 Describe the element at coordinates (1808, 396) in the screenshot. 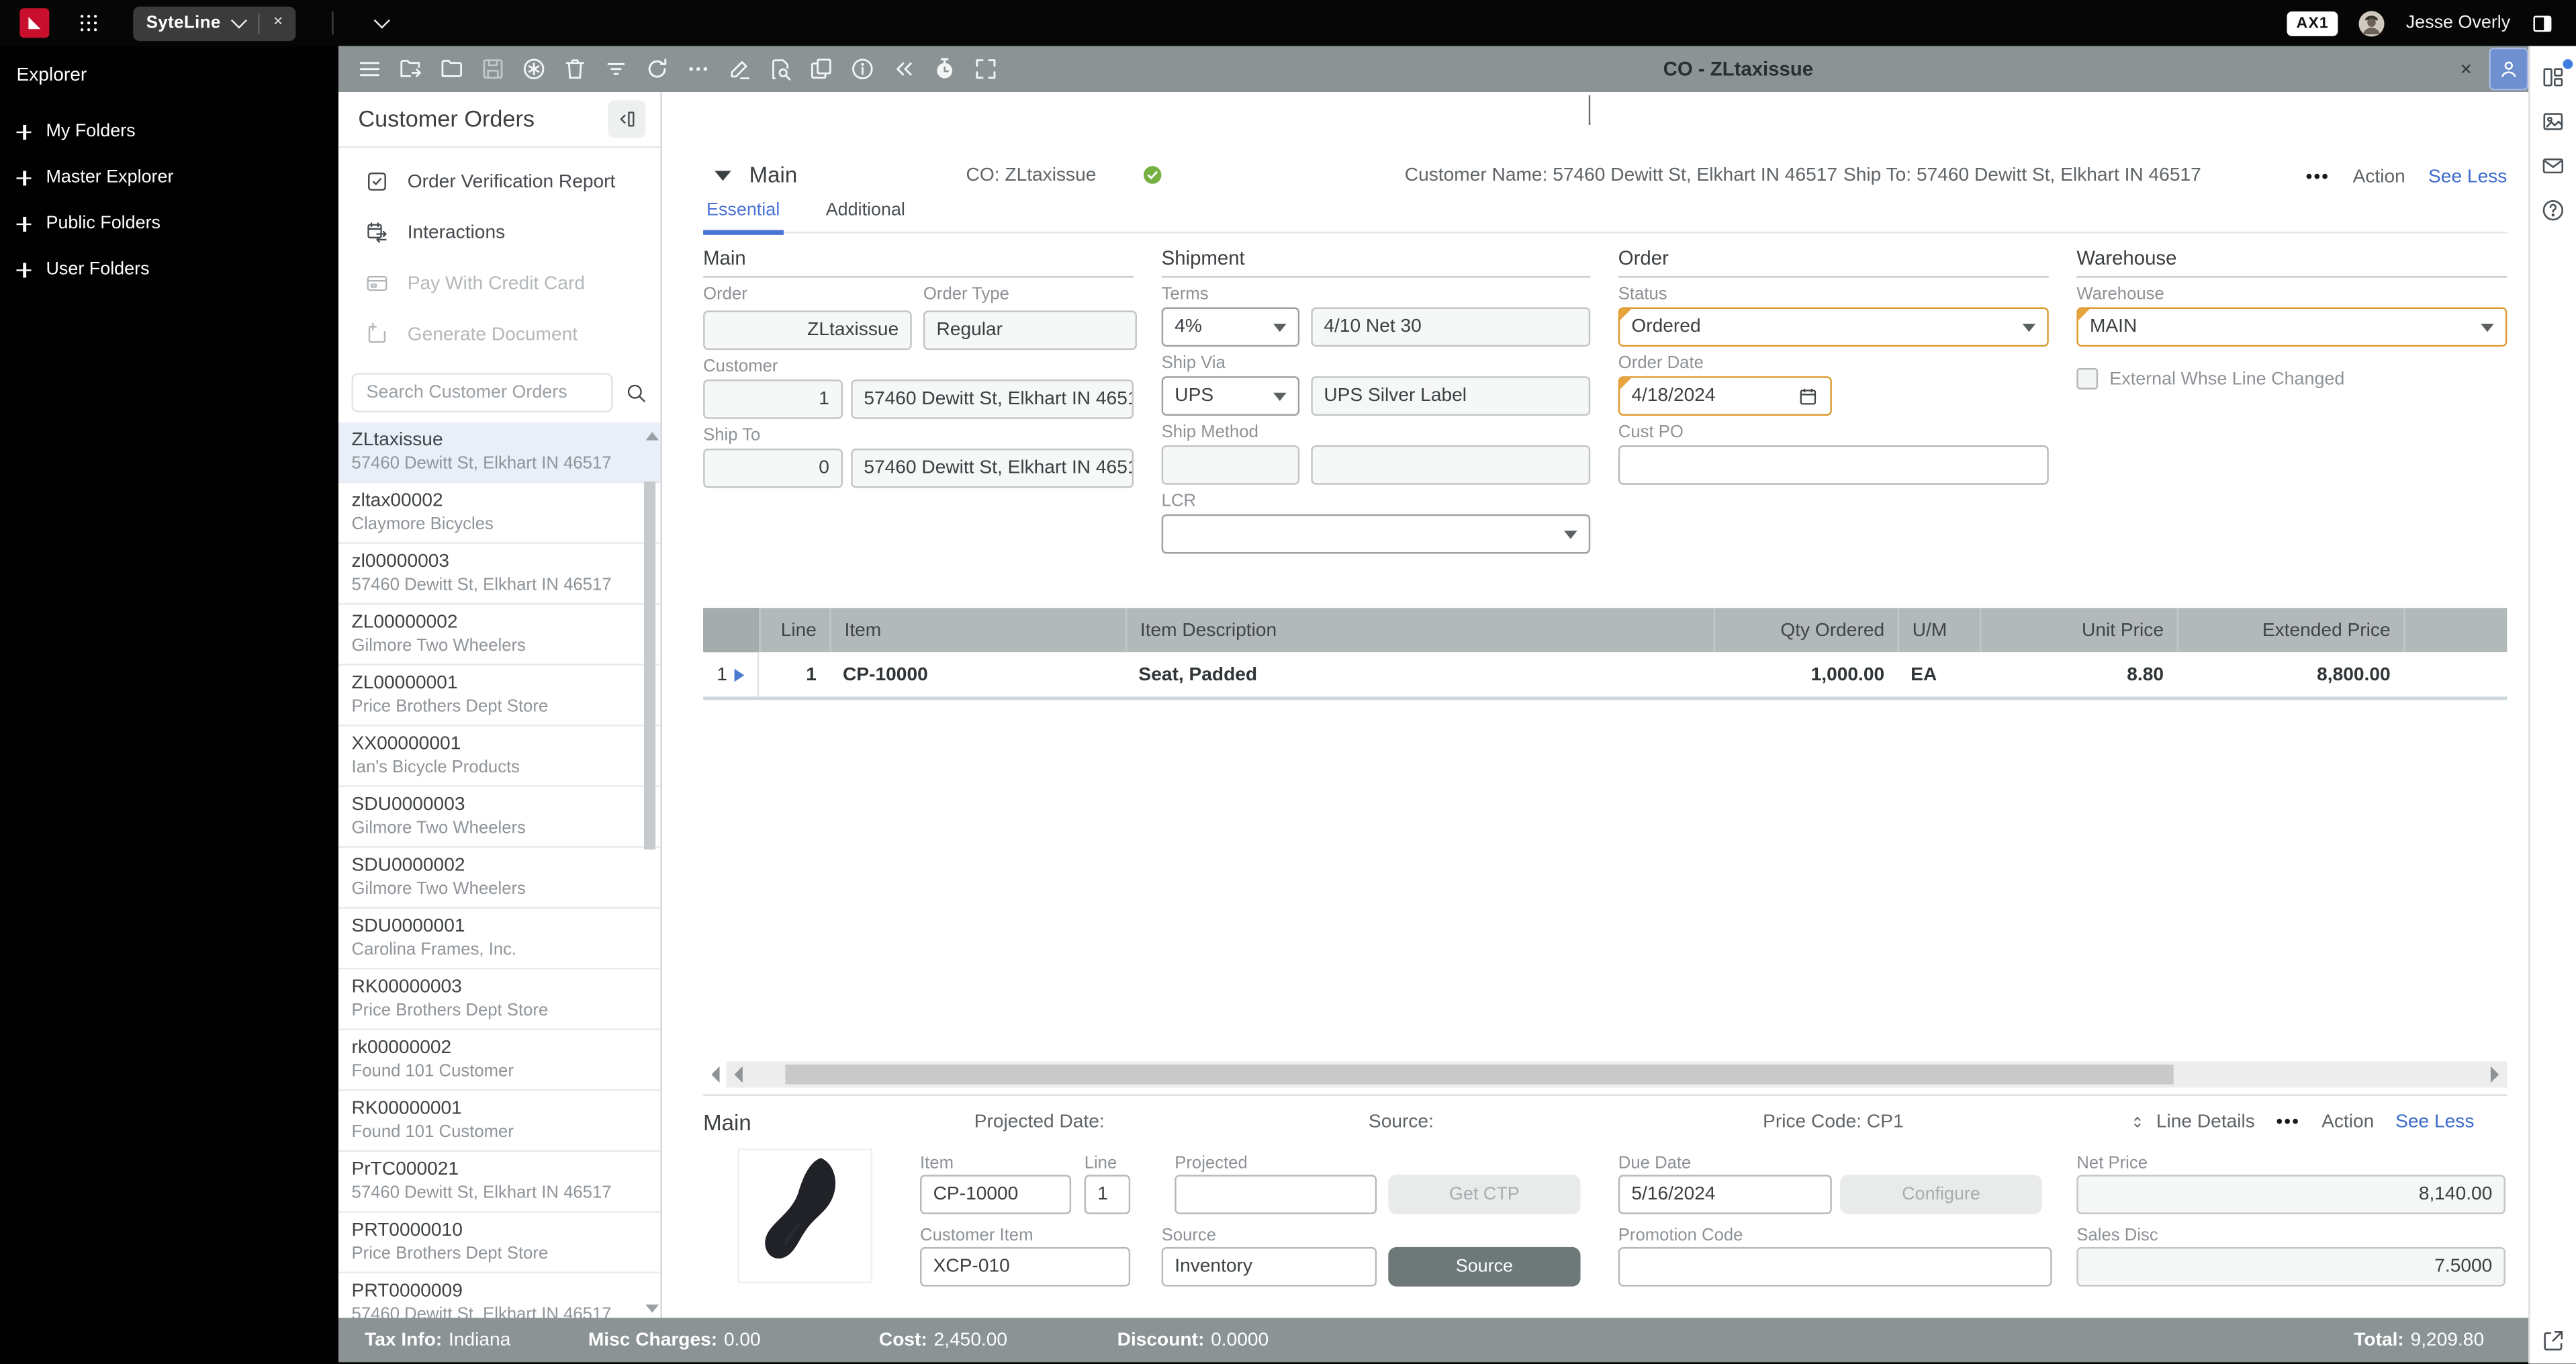

I see `calendar-icon` at that location.